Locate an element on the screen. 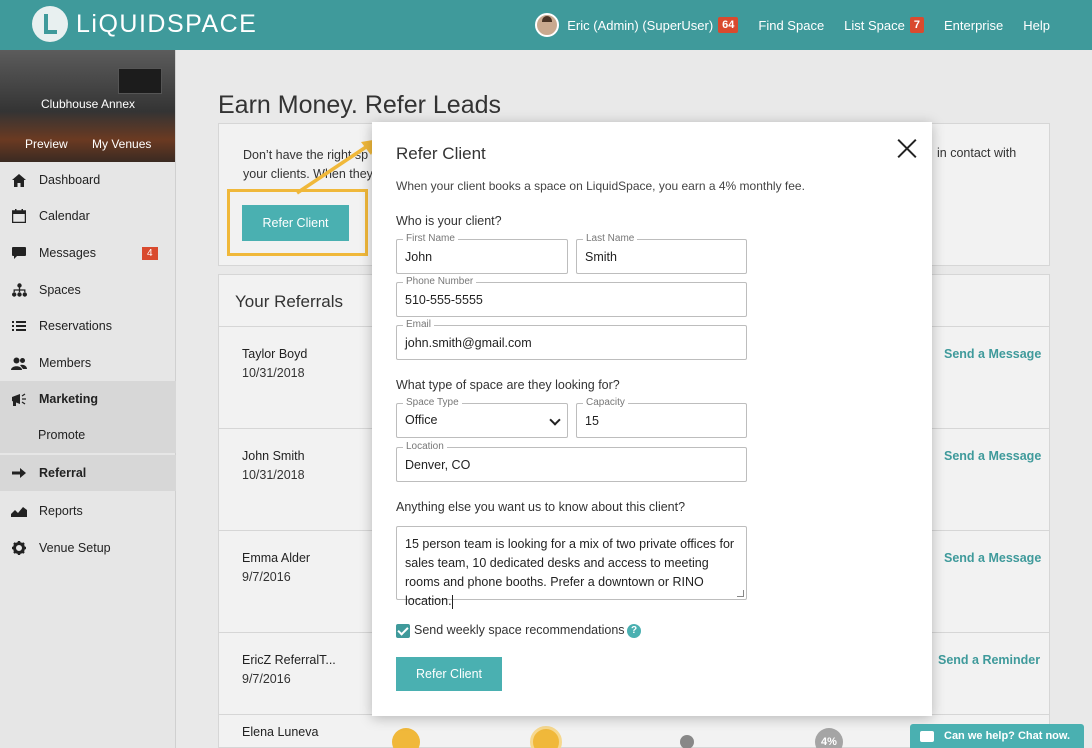 This screenshot has width=1092, height=748. last-name-value: Smith is located at coordinates (601, 257).